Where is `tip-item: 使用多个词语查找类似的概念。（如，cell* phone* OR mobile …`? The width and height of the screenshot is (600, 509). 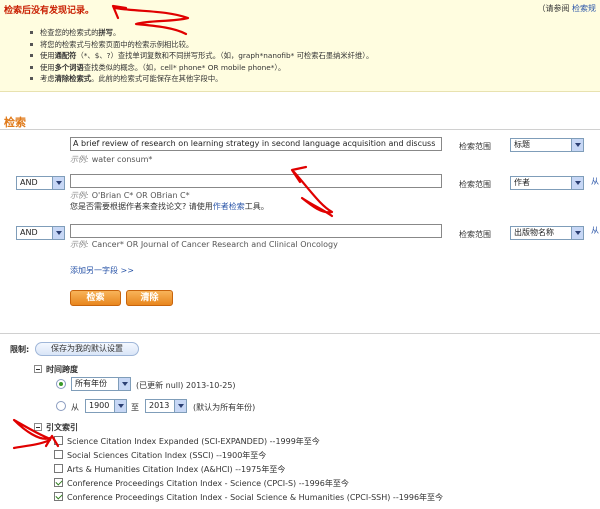
tip-item: 使用多个词语查找类似的概念。（如，cell* phone* OR mobile … is located at coordinates (201, 68).